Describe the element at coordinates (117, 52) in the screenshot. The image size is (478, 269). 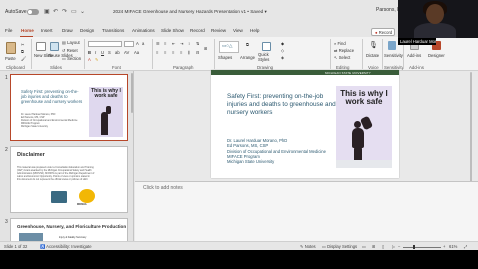
I see `strikethrough-icon: ab` at that location.